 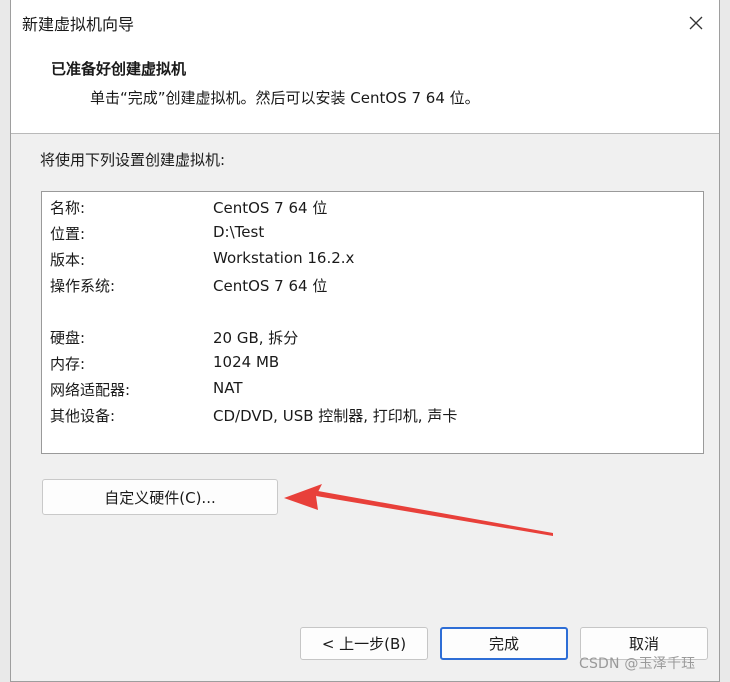 I want to click on summary-value: 20 GB, 拆分, so click(x=256, y=338).